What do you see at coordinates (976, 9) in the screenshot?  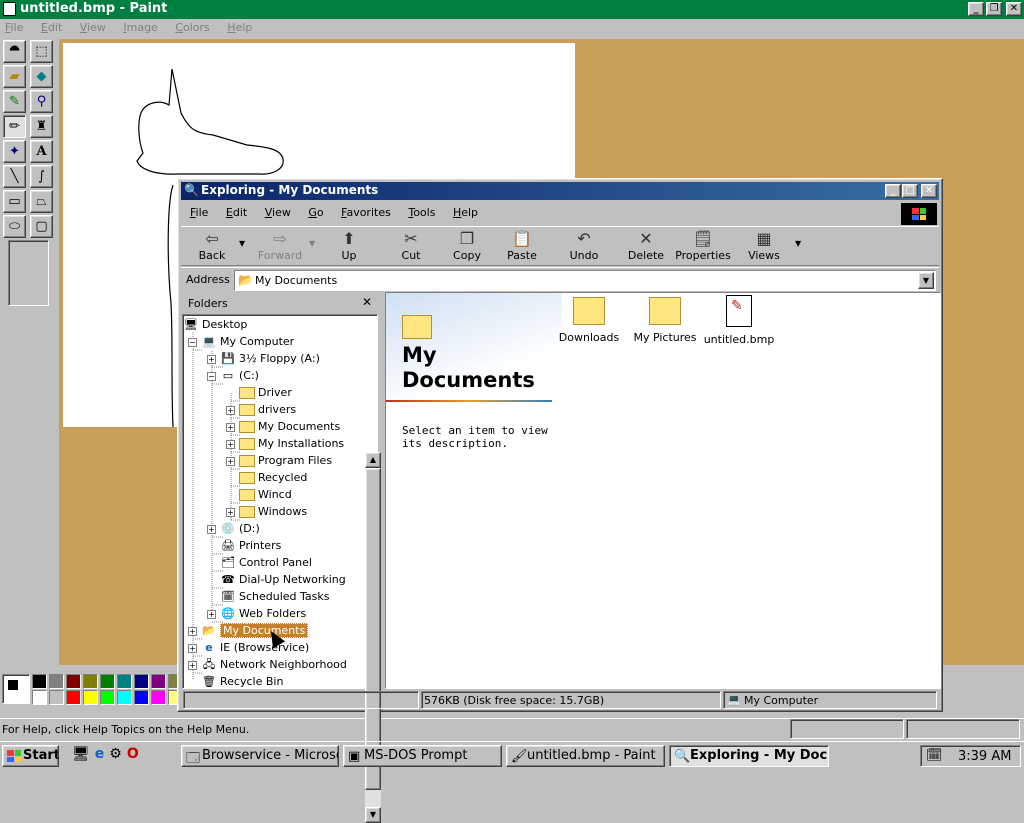 I see `paint-minimize-button: _` at bounding box center [976, 9].